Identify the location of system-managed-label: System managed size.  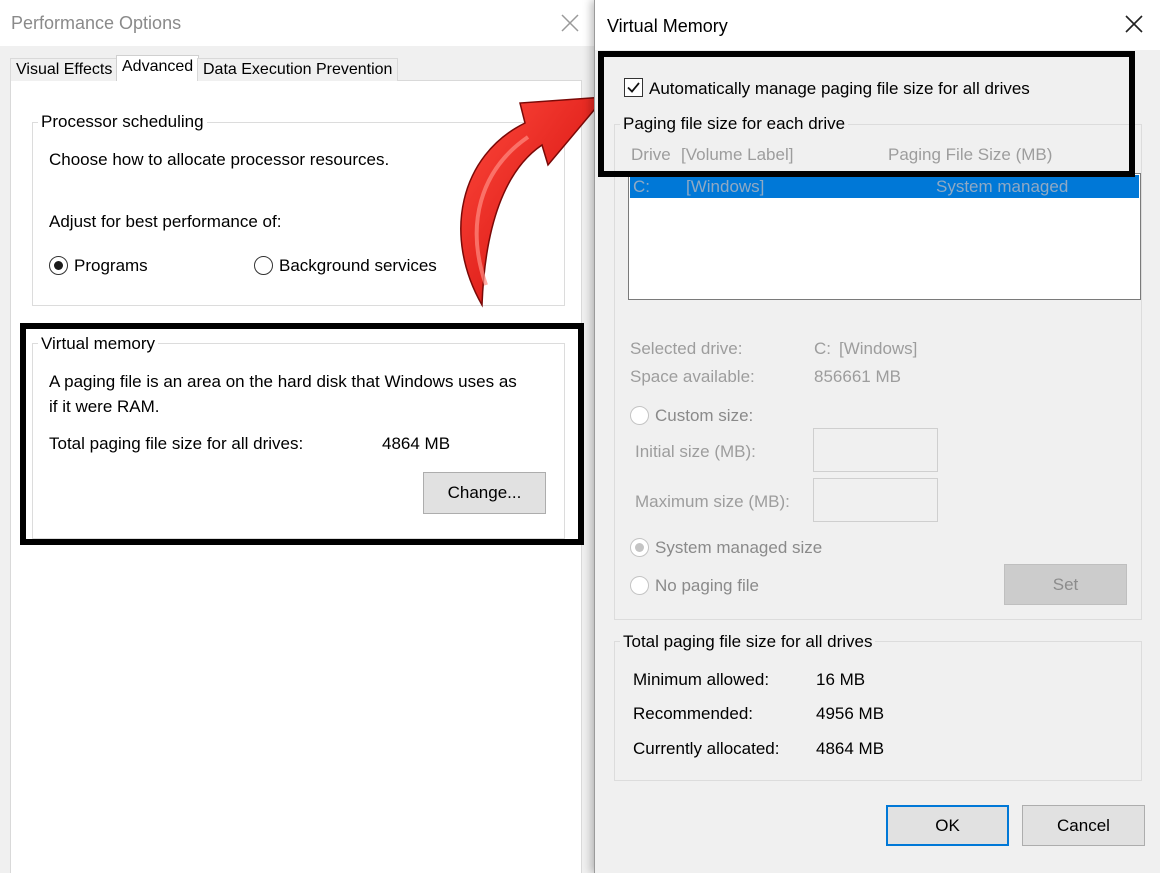
(739, 547).